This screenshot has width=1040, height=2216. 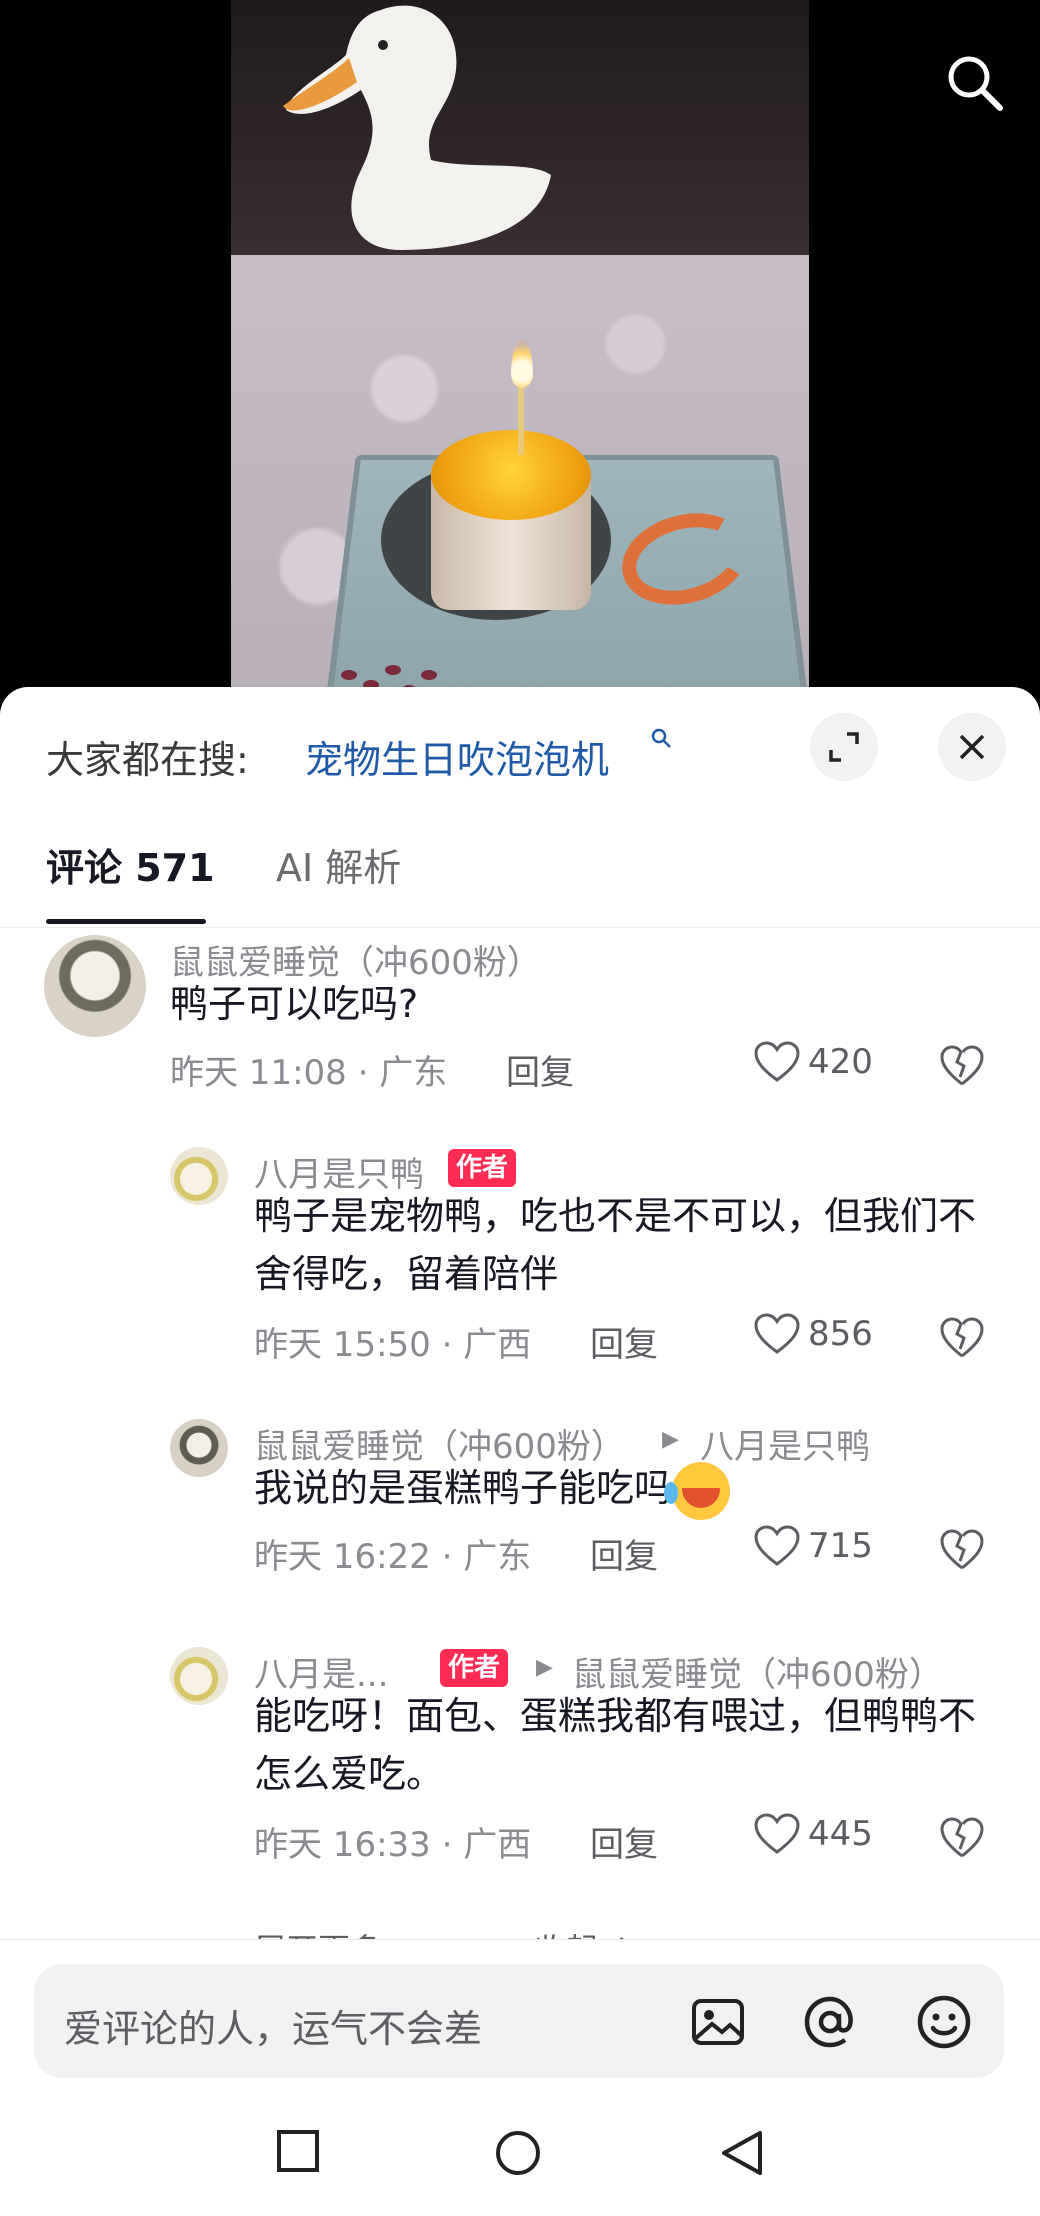 I want to click on like-count: 445, so click(x=840, y=1834).